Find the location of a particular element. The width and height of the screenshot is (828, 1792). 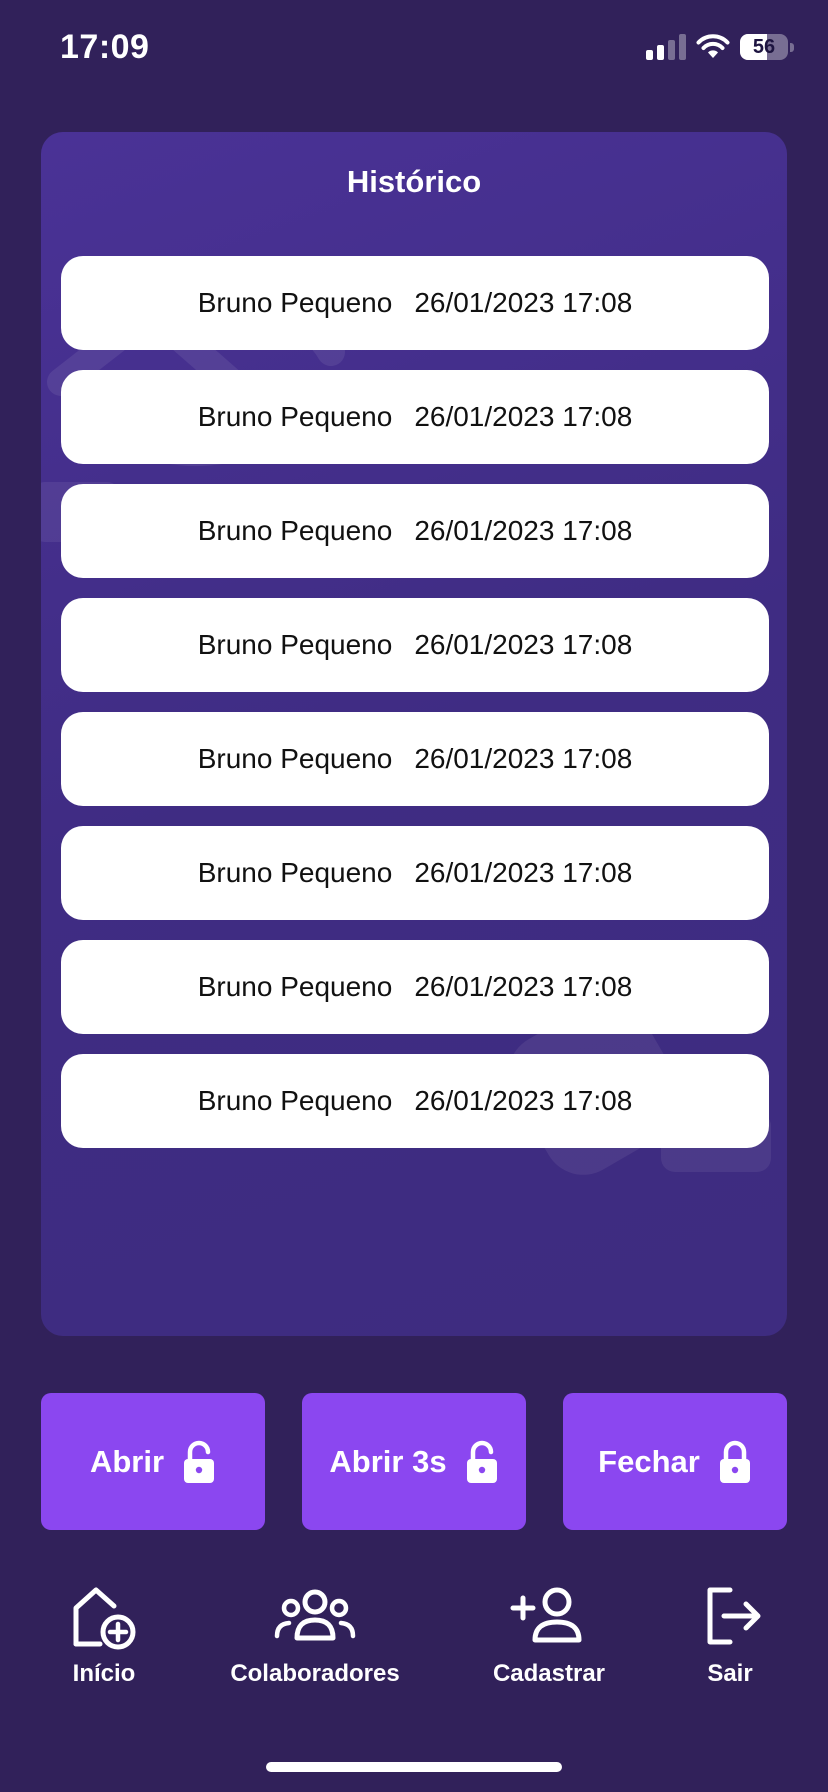

status-icons: 56 is located at coordinates (720, 47).